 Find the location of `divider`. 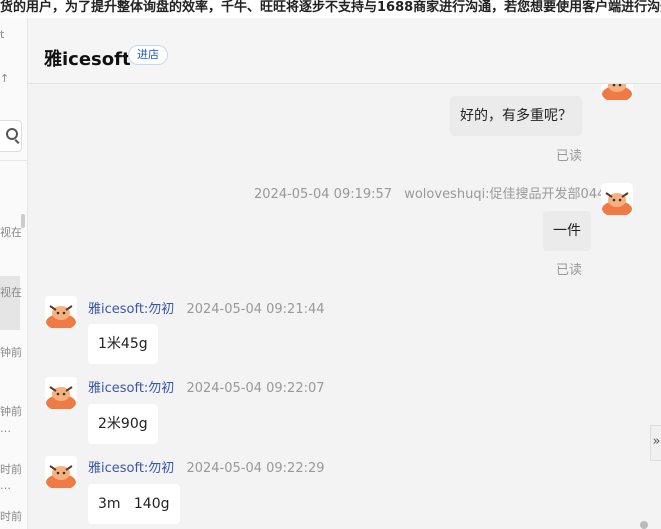

divider is located at coordinates (13, 160).